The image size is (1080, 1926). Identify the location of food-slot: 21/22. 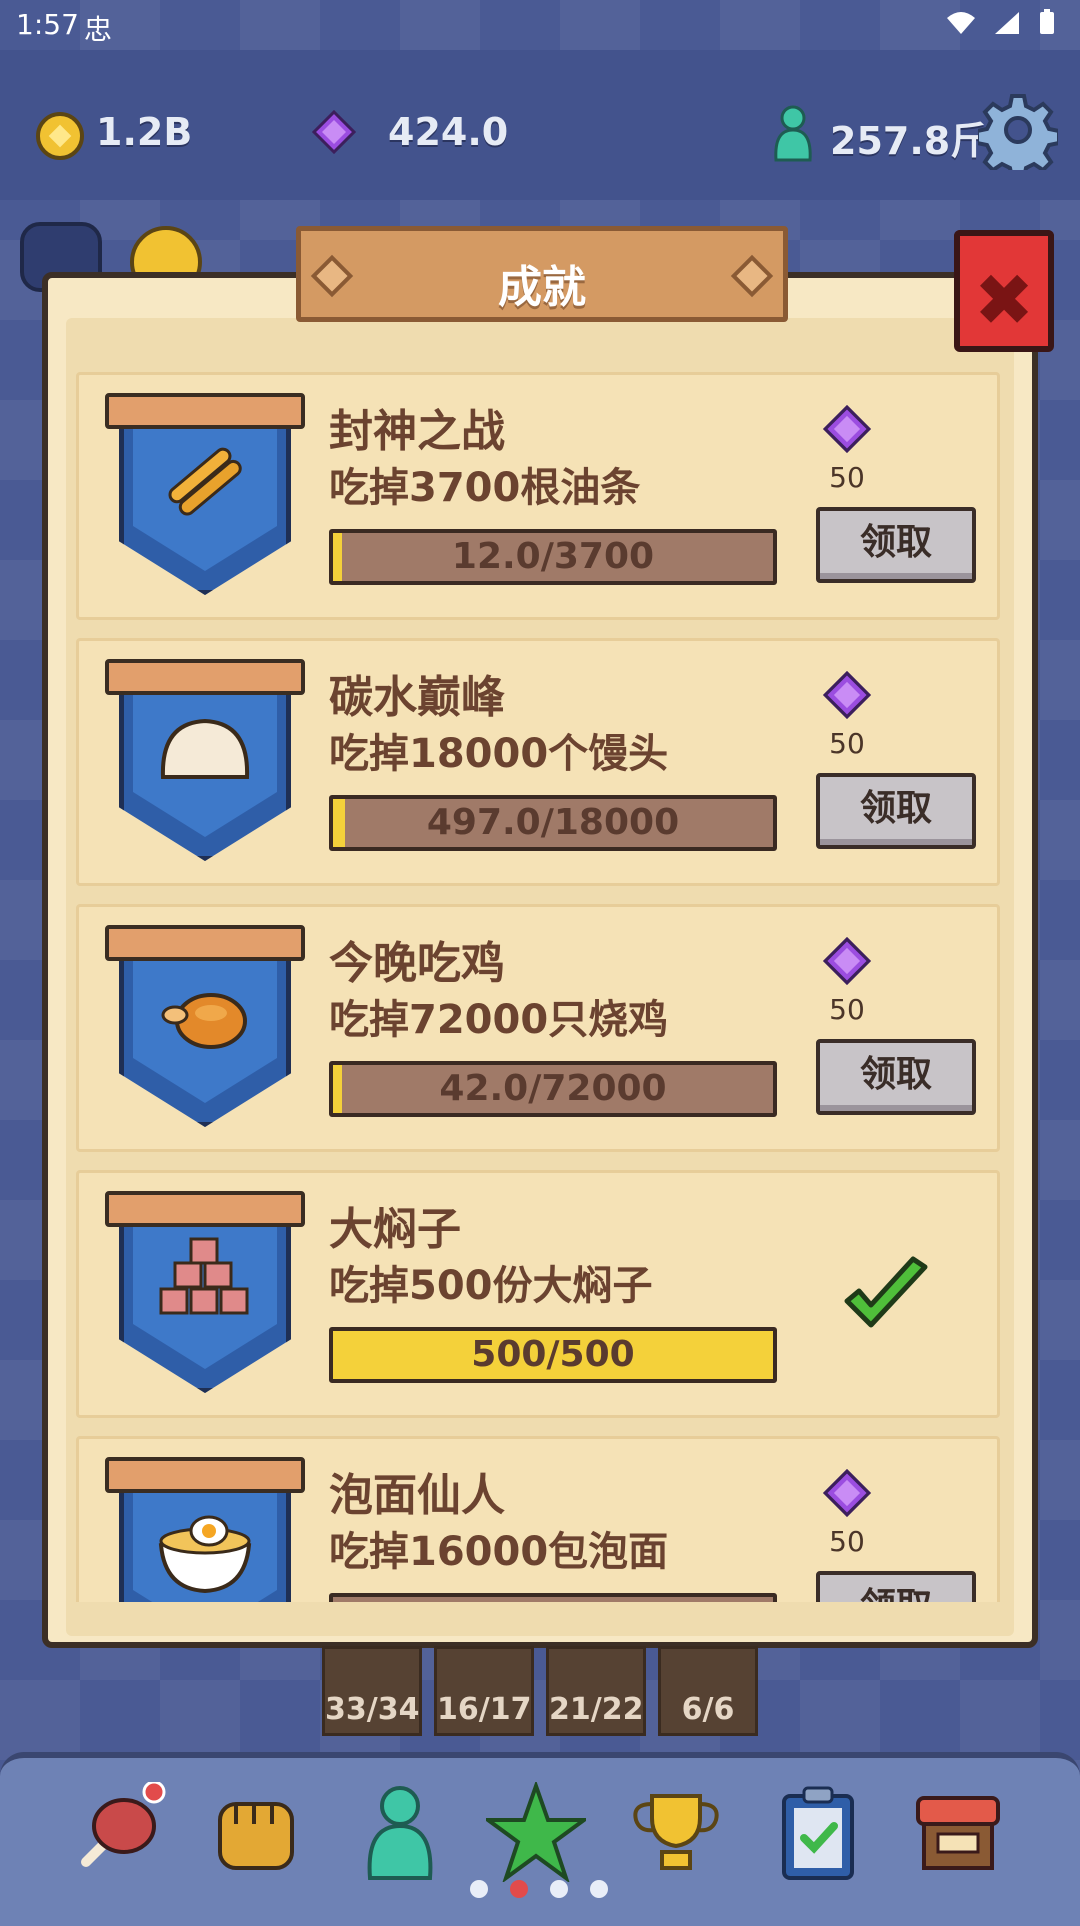
(596, 1691).